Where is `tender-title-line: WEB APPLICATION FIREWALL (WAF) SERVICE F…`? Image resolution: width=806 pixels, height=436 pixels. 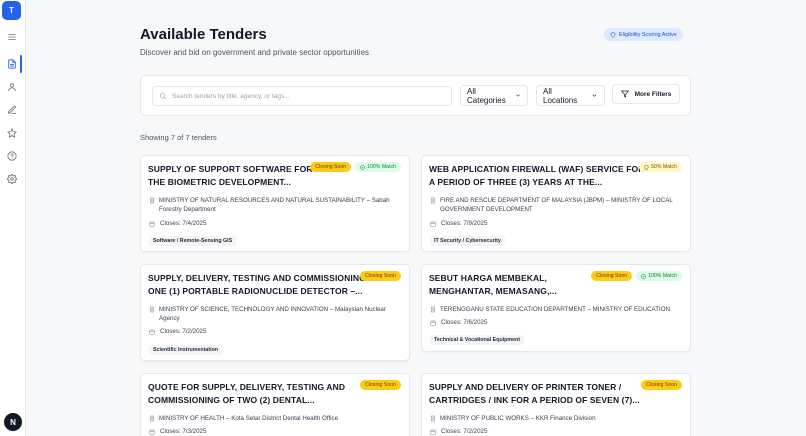 tender-title-line: WEB APPLICATION FIREWALL (WAF) SERVICE F… is located at coordinates (537, 169).